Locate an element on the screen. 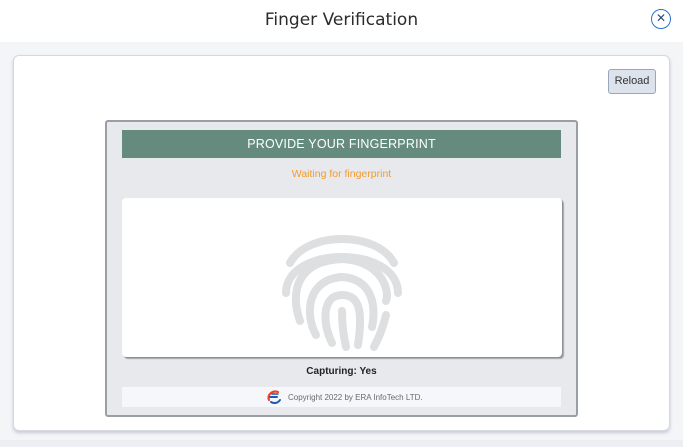 The width and height of the screenshot is (683, 447). era-logo-icon is located at coordinates (274, 397).